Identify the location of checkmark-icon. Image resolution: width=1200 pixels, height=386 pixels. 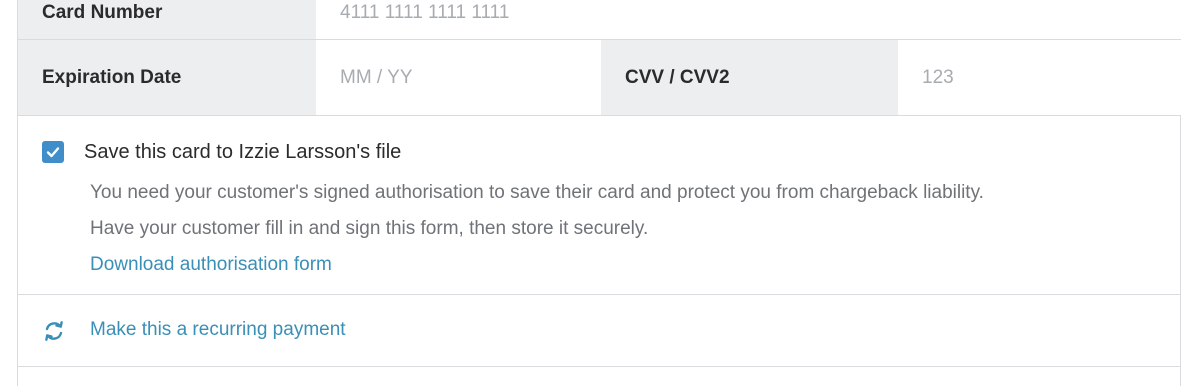
(53, 152).